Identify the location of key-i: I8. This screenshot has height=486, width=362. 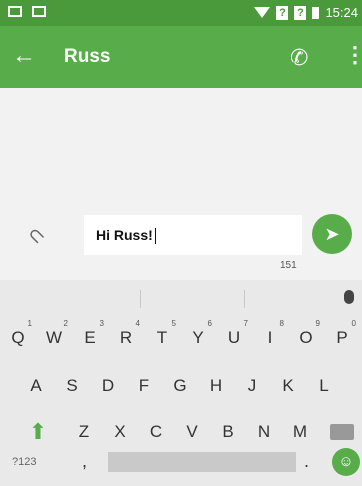
(270, 338).